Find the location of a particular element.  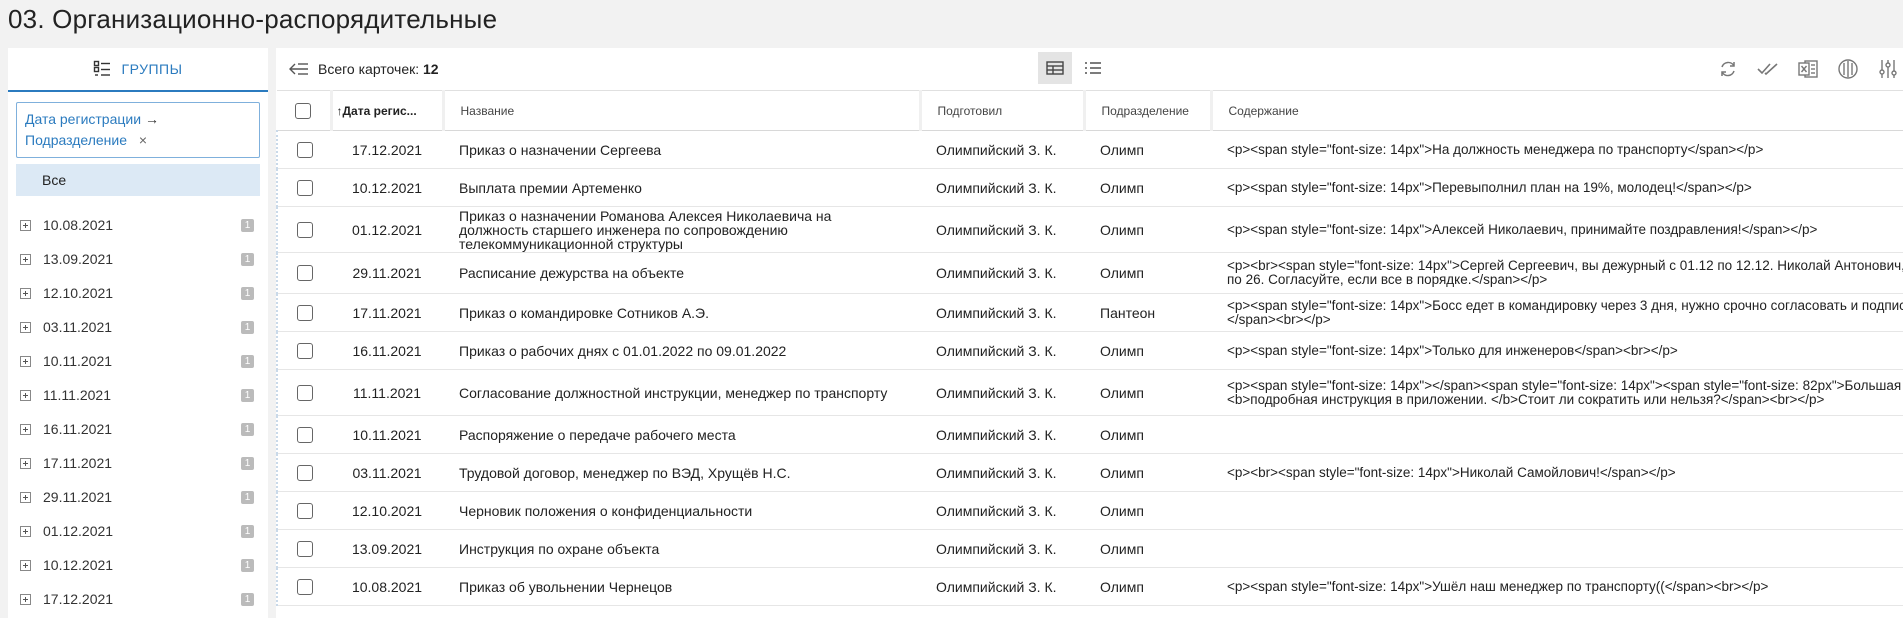

remove-grouping-icon: × is located at coordinates (143, 140).